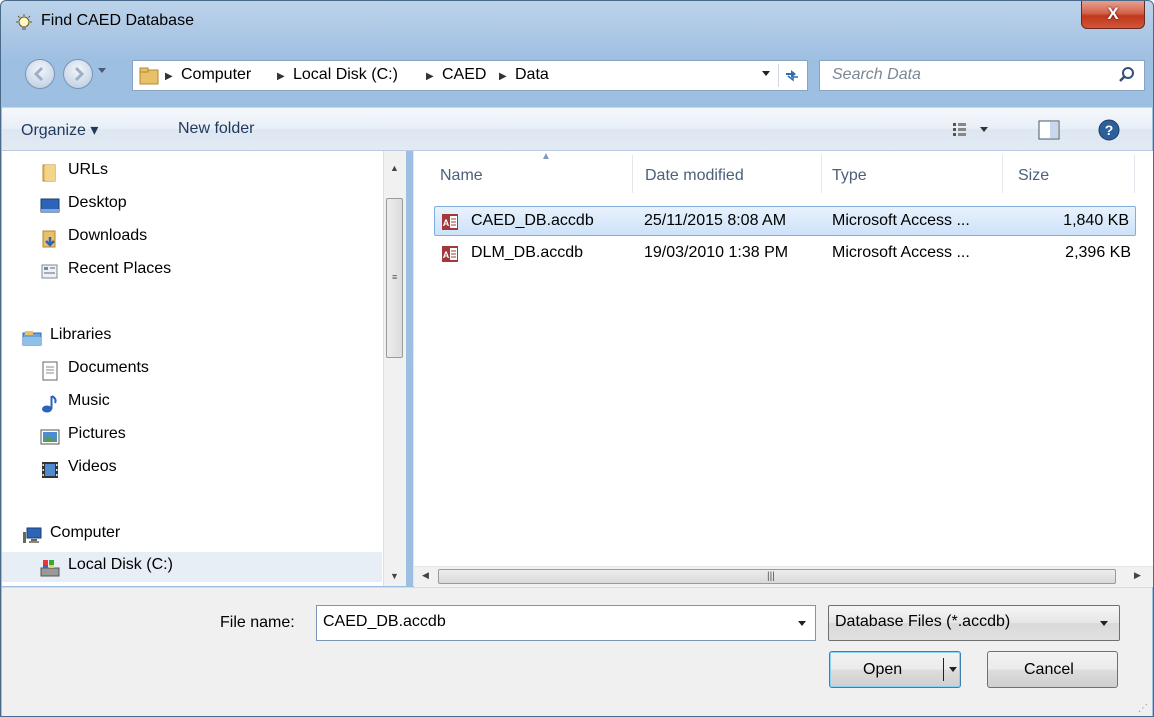  Describe the element at coordinates (50, 205) in the screenshot. I see `desktop-icon` at that location.